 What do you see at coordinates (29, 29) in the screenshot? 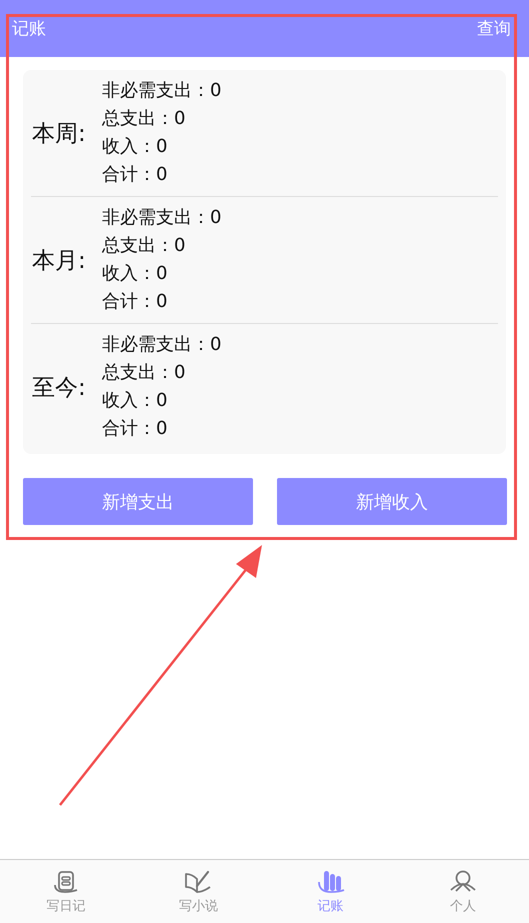
I see `page-title: 记账` at bounding box center [29, 29].